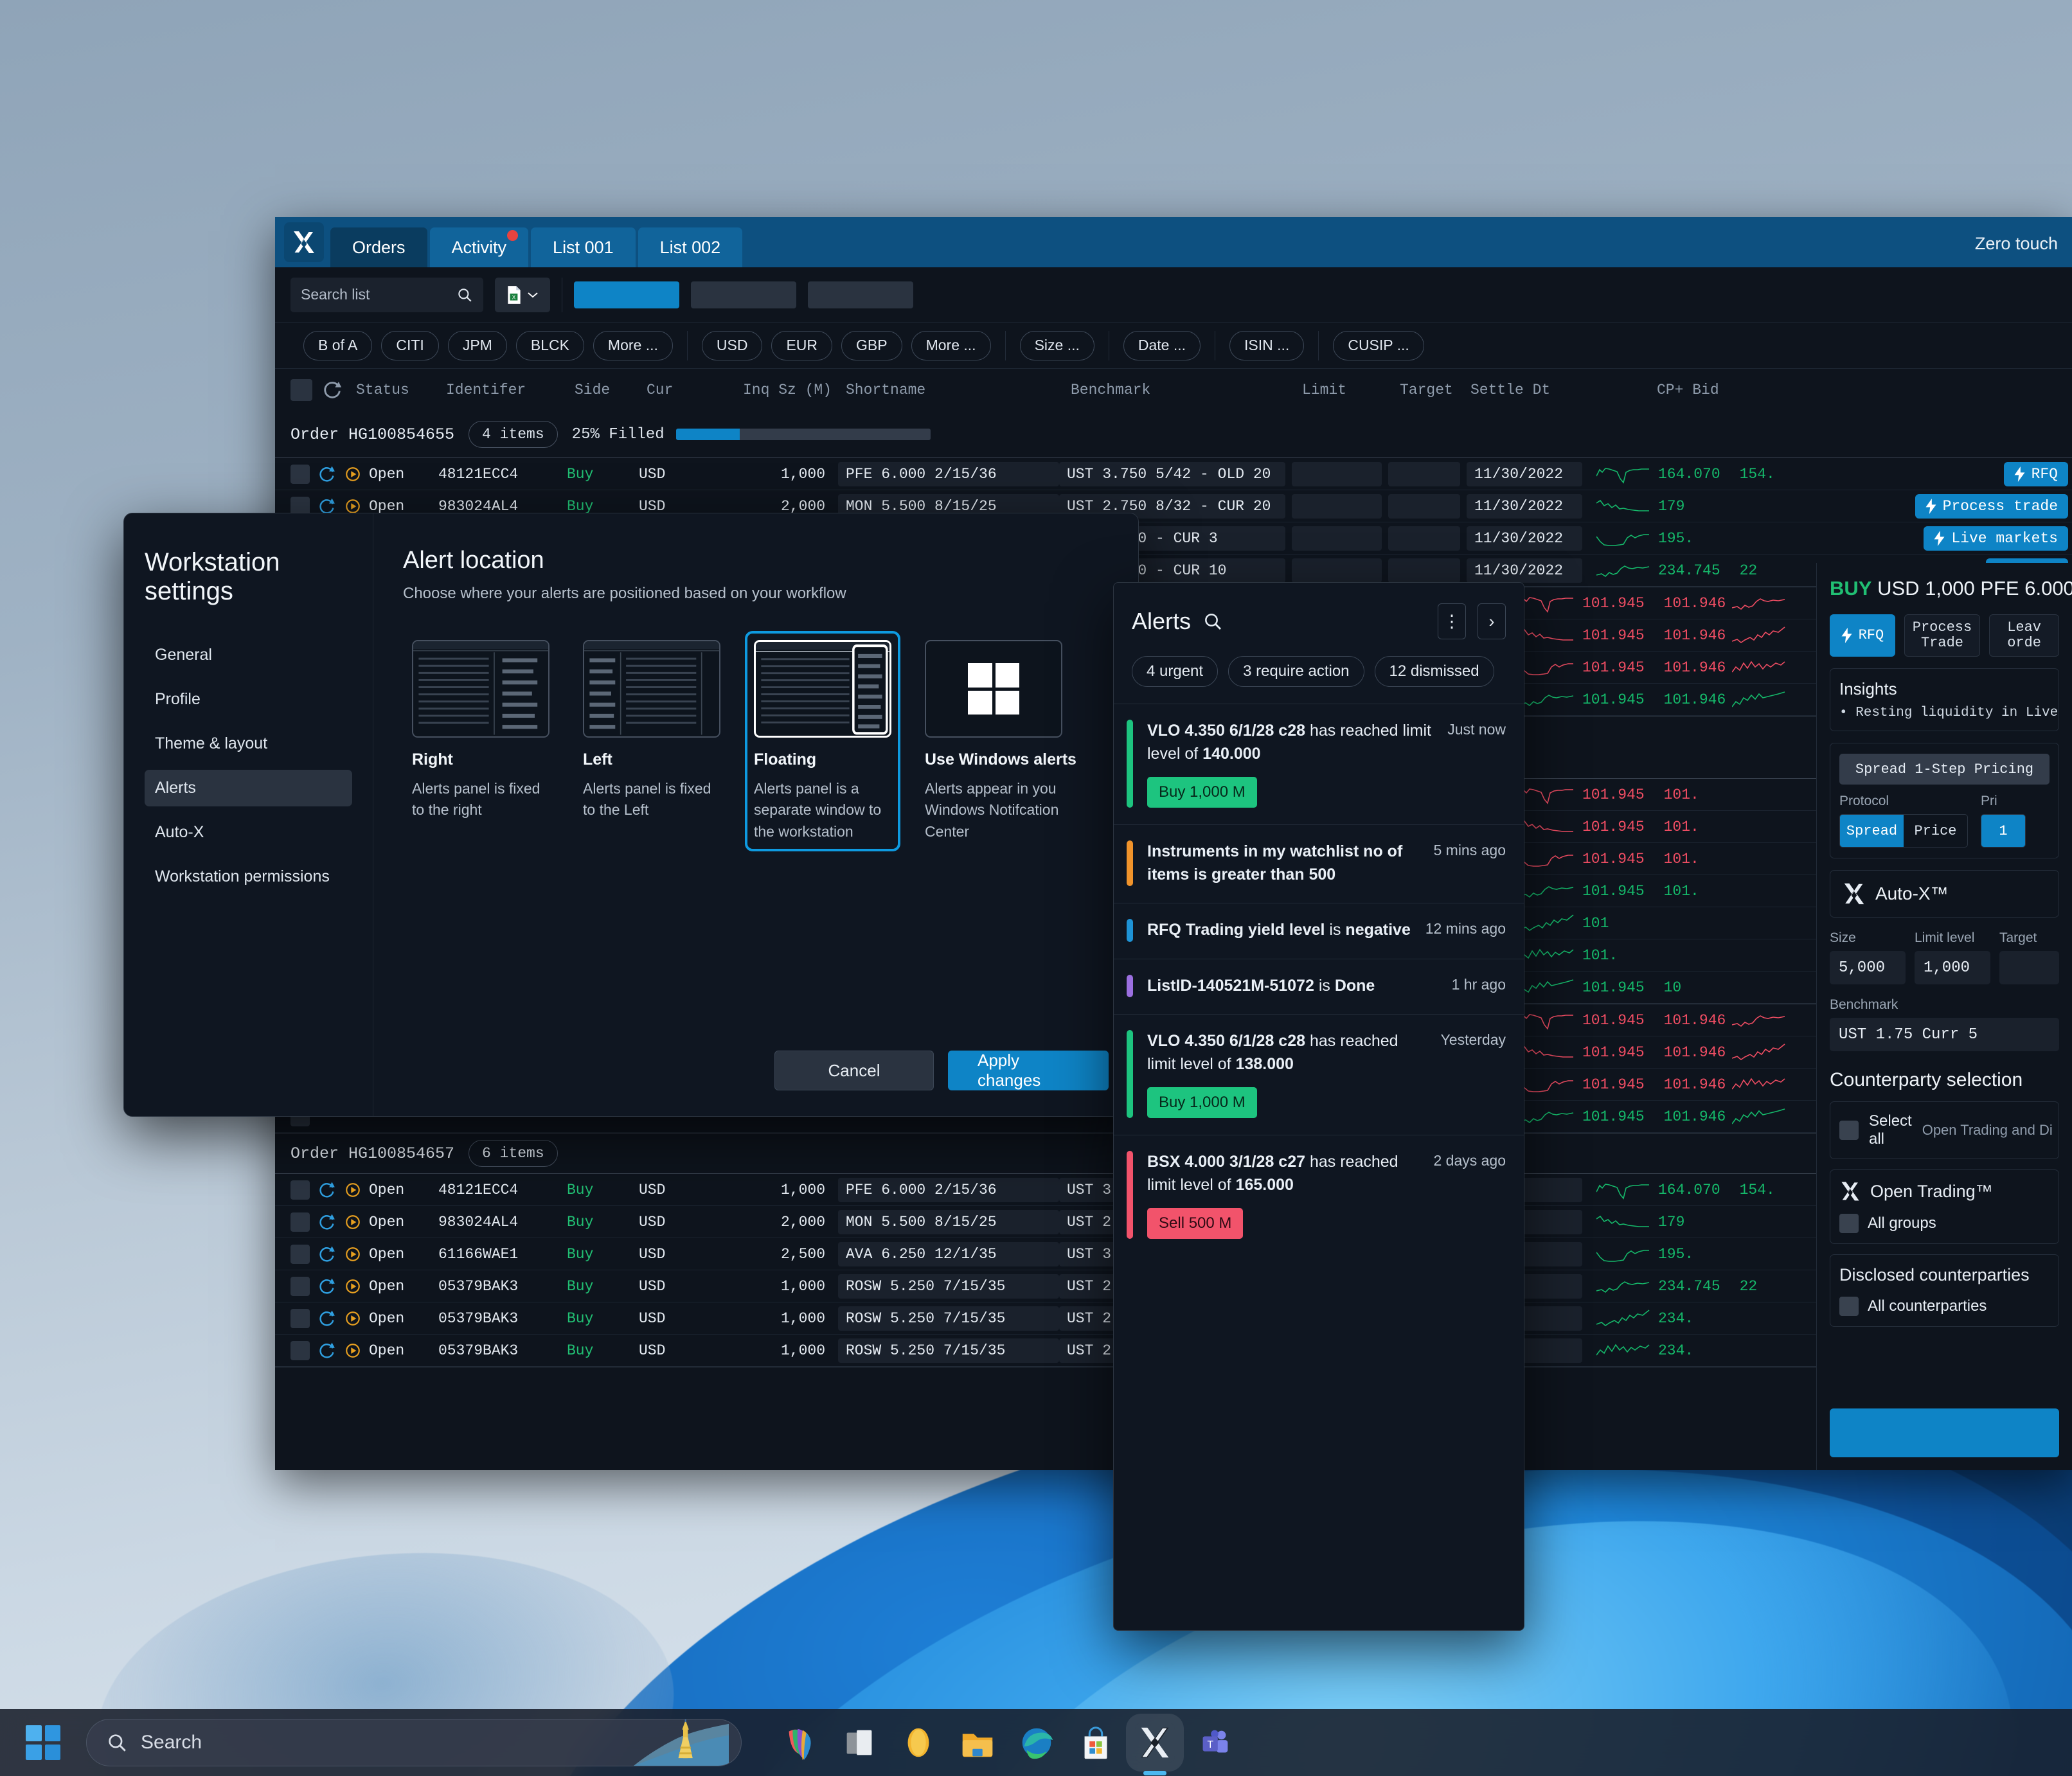 This screenshot has height=1776, width=2072. Describe the element at coordinates (583, 247) in the screenshot. I see `tab-list-001: List 001` at that location.